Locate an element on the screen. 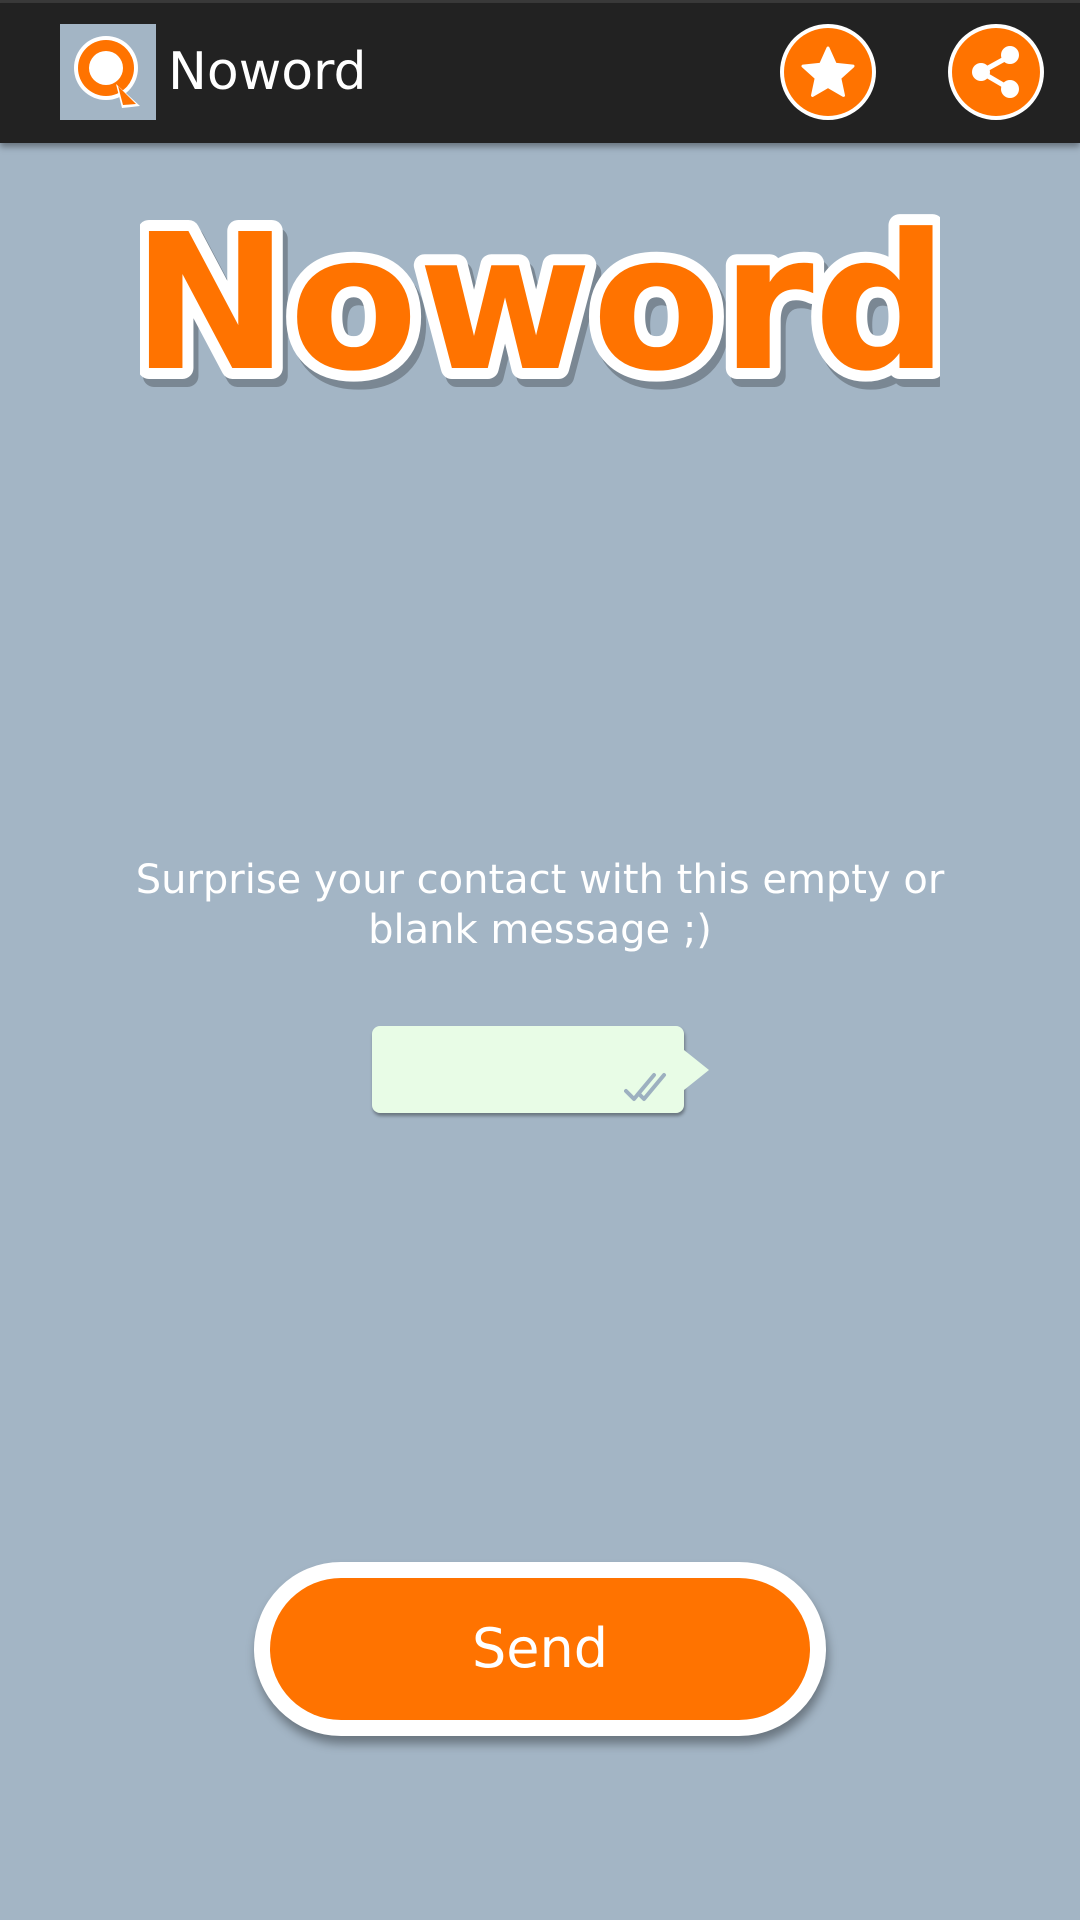 The image size is (1080, 1920). rate-button is located at coordinates (828, 72).